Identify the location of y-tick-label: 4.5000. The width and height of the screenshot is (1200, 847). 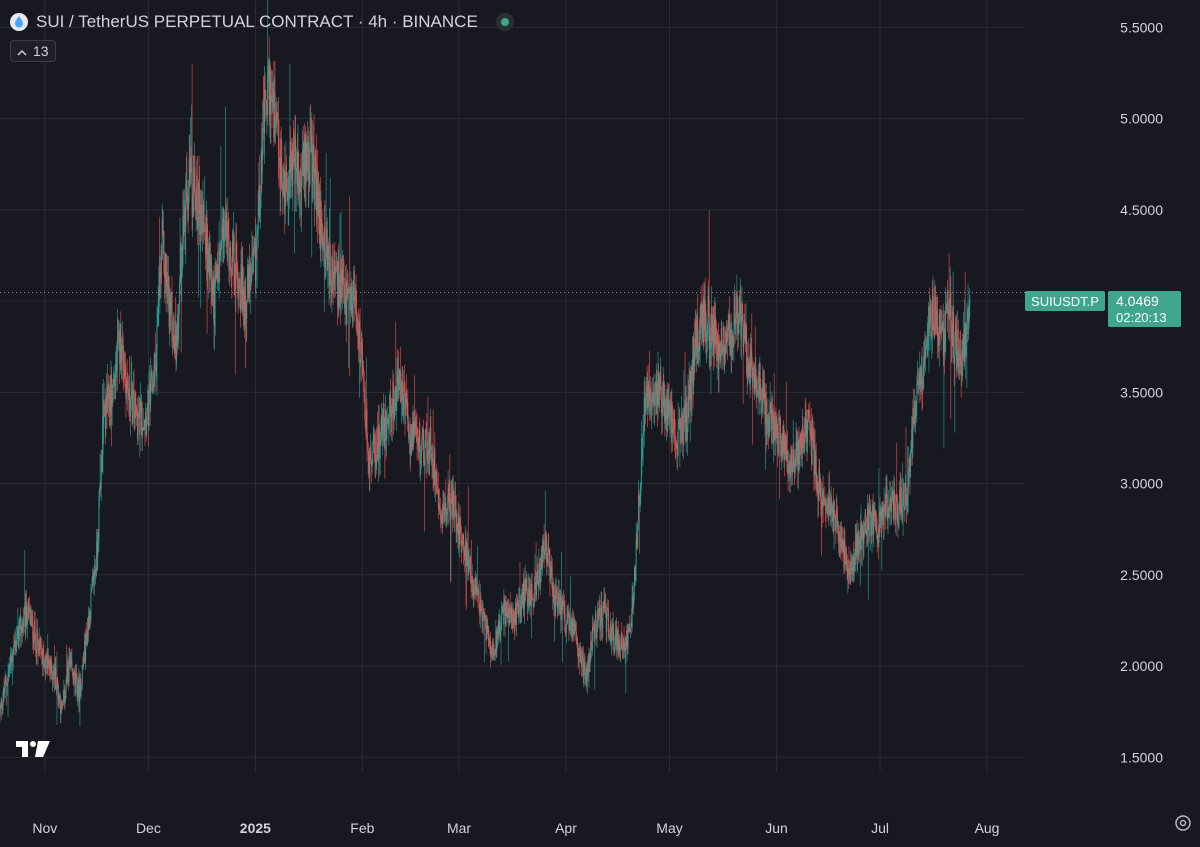
(1141, 210).